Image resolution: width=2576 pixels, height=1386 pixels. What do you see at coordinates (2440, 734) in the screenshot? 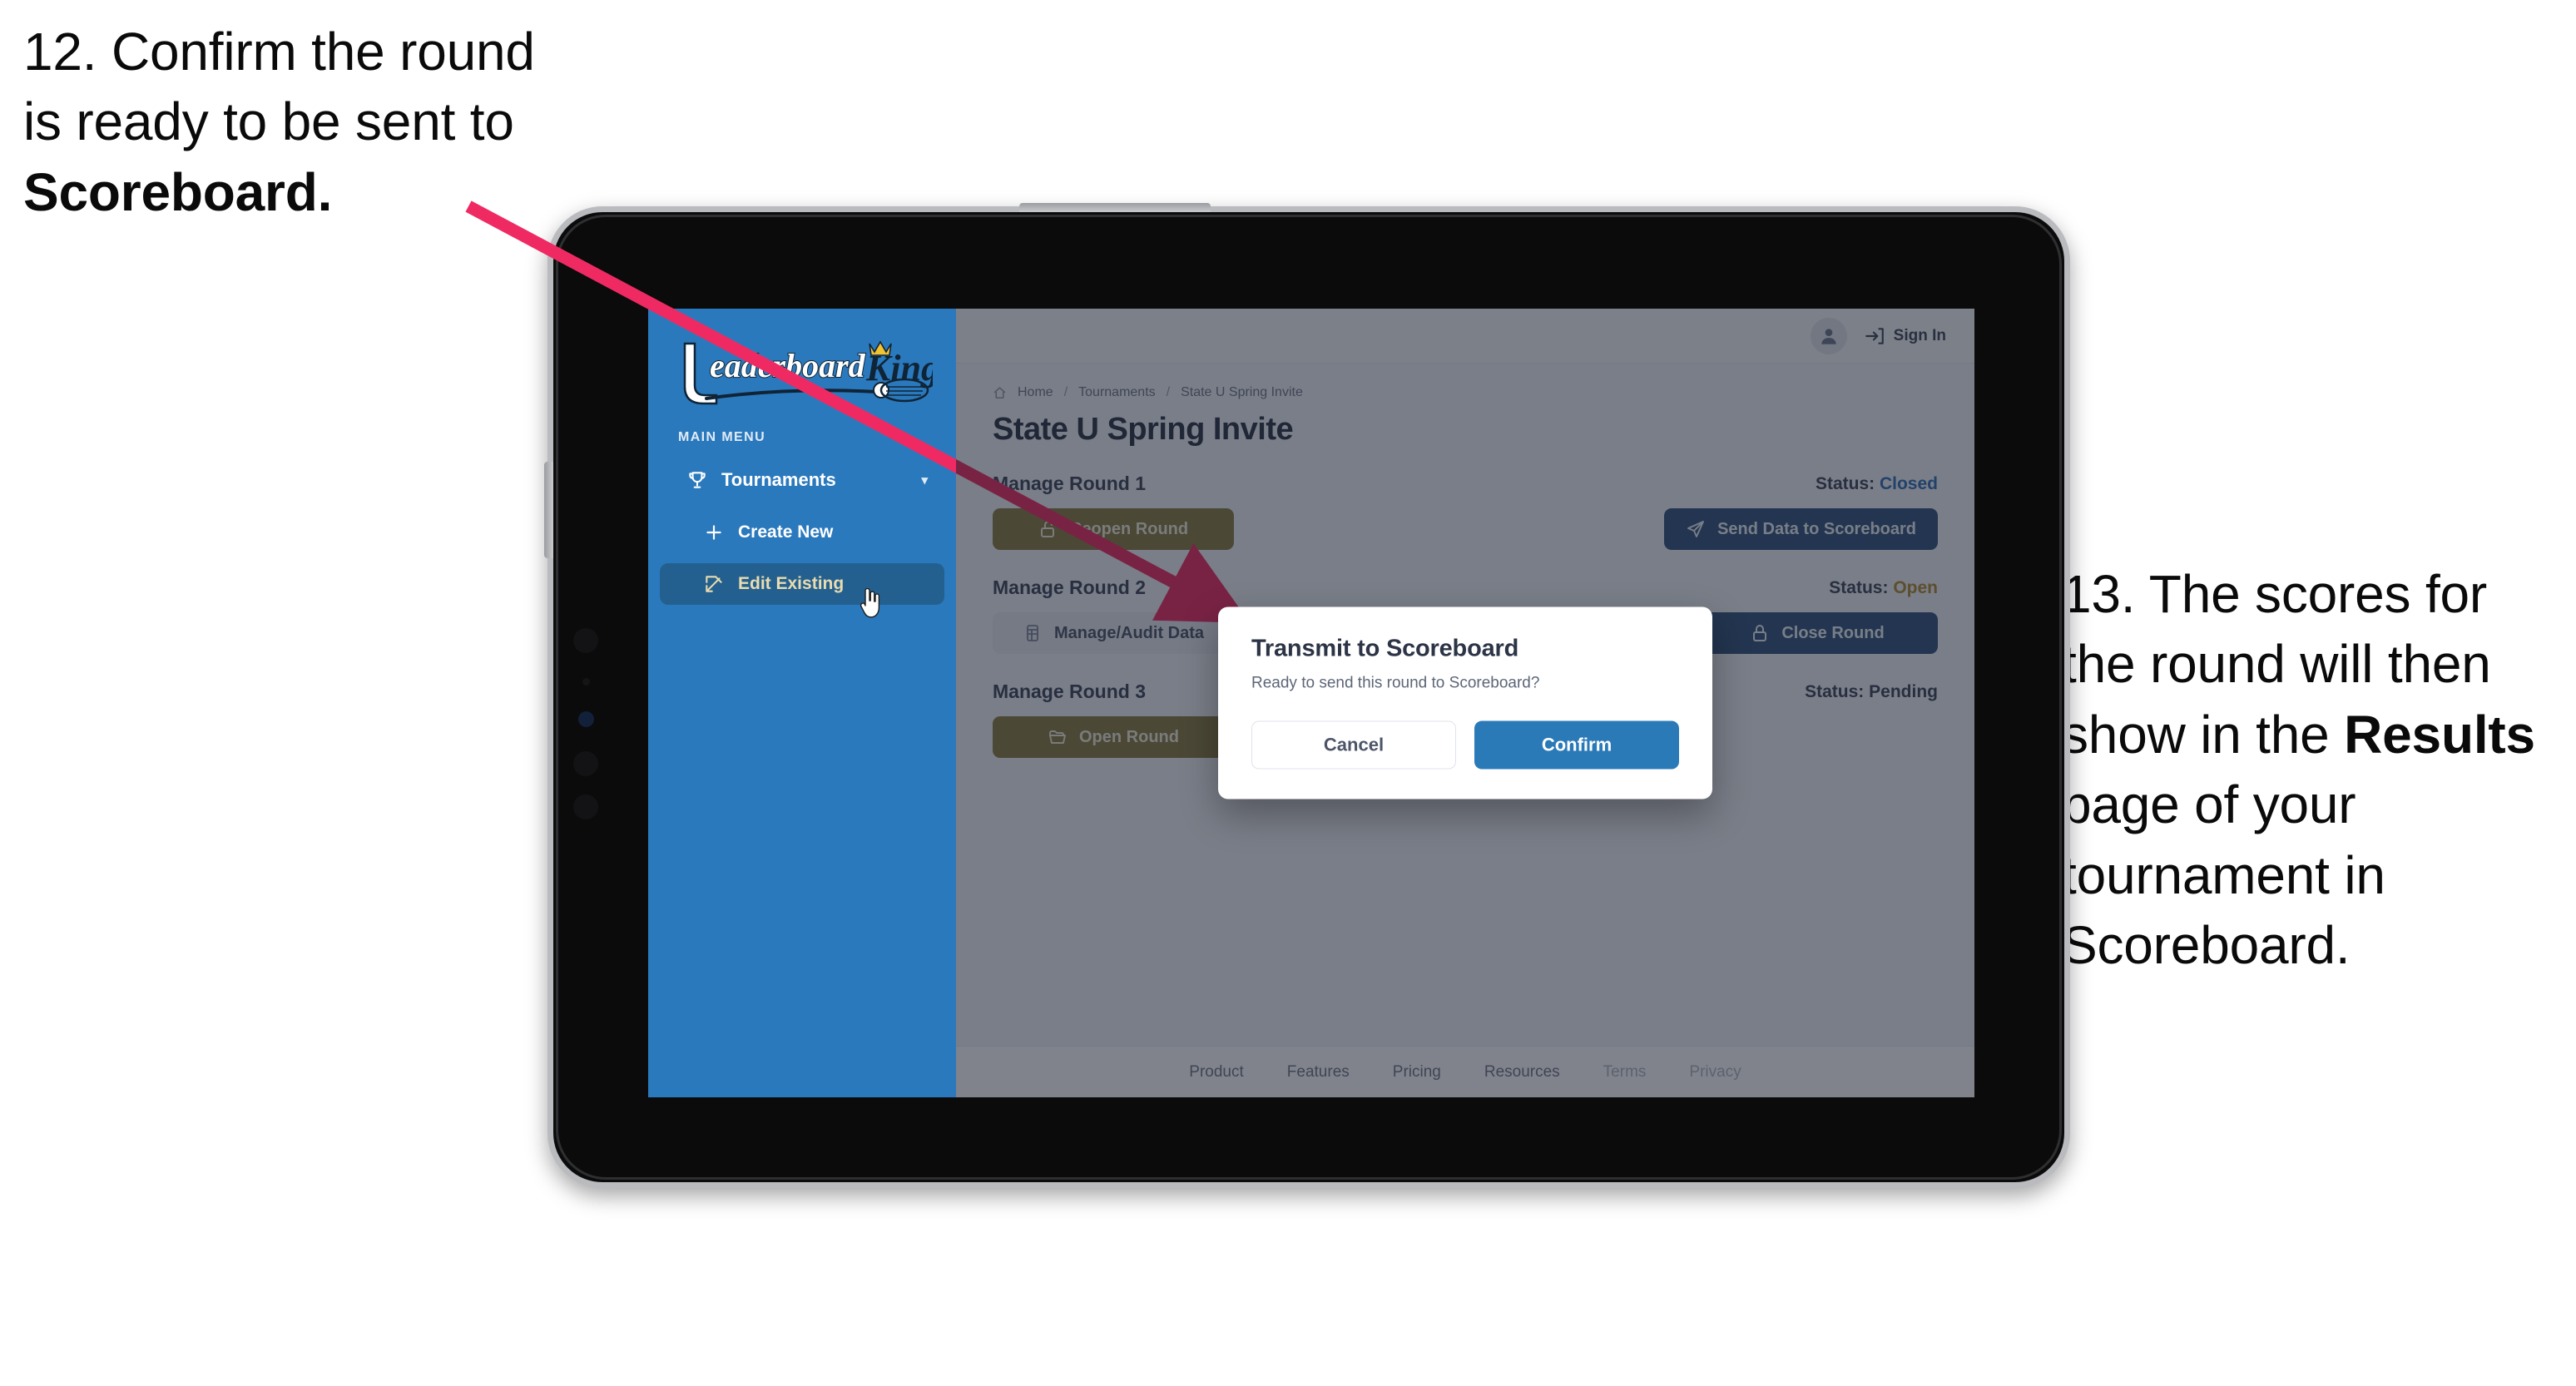
I see `annotation-step-13-bold: Results` at bounding box center [2440, 734].